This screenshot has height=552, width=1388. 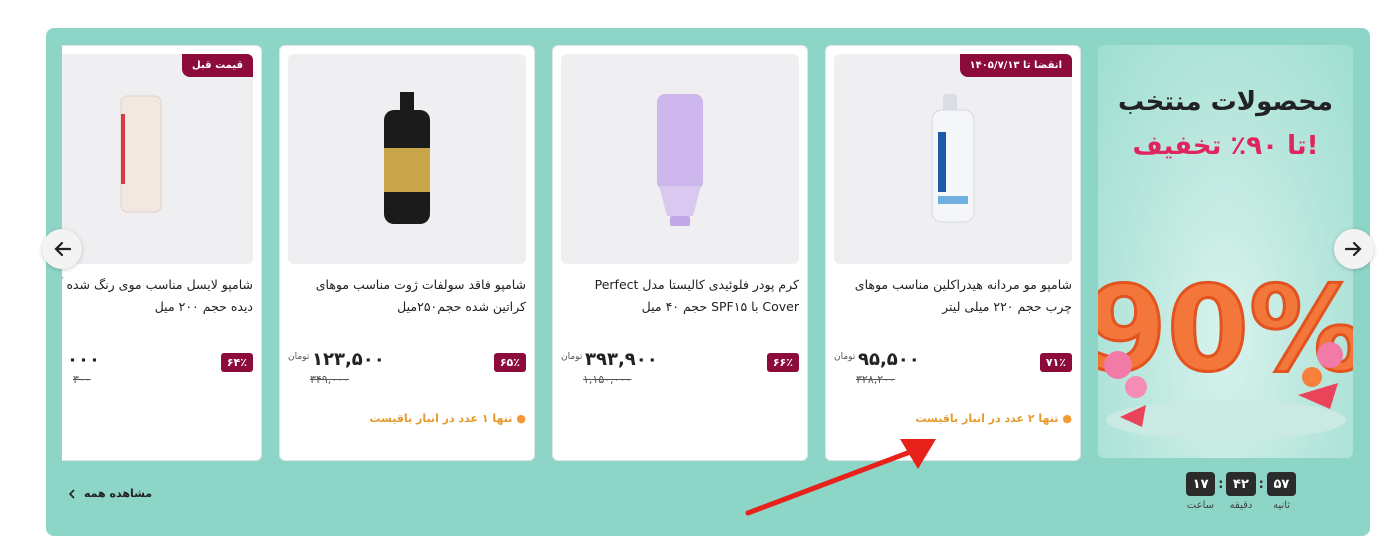 What do you see at coordinates (621, 359) in the screenshot?
I see `product-price: ۳۹۳,۹۰۰` at bounding box center [621, 359].